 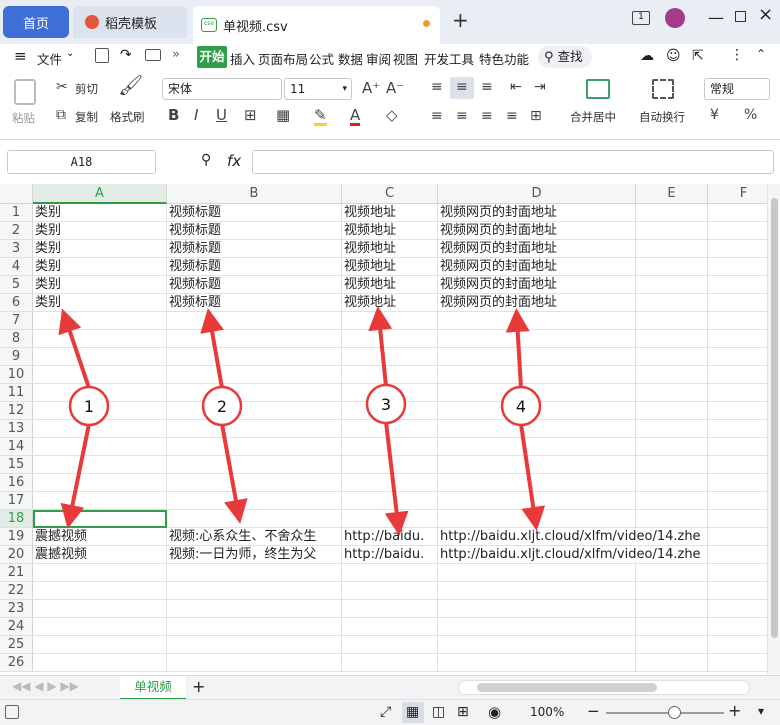 I want to click on grid-view-icon: ▦, so click(x=412, y=712).